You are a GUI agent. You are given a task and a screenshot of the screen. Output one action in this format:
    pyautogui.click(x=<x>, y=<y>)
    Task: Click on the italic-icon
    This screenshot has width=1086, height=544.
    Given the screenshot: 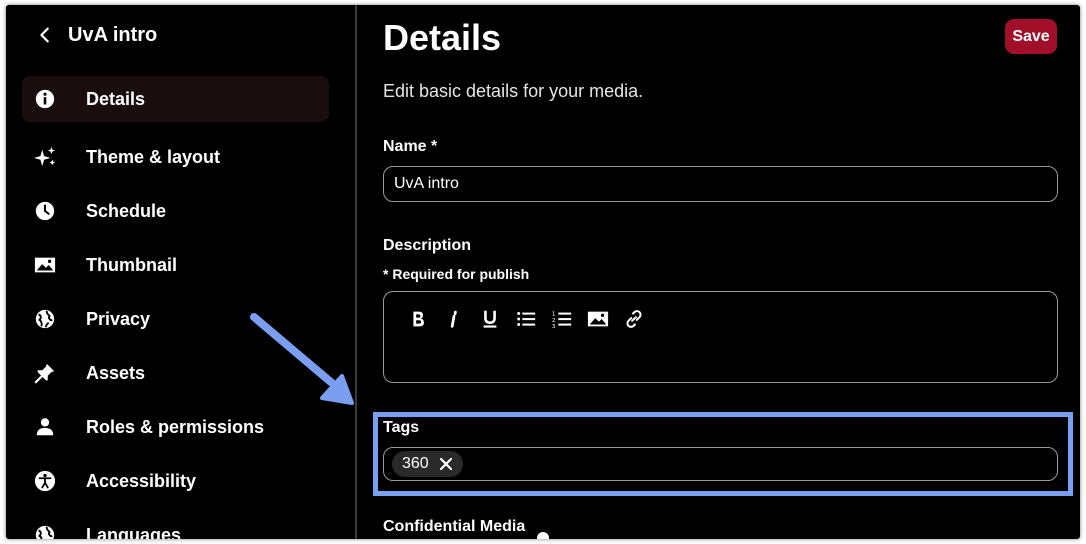 What is the action you would take?
    pyautogui.click(x=454, y=319)
    